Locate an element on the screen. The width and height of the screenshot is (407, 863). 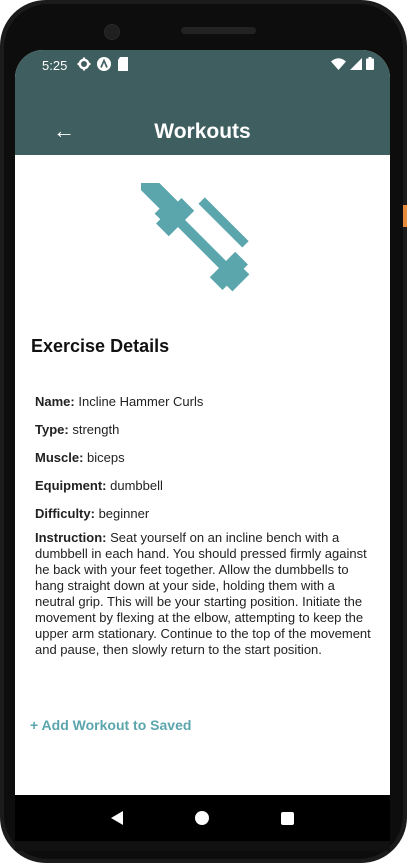
detail-label: Name: is located at coordinates (55, 401).